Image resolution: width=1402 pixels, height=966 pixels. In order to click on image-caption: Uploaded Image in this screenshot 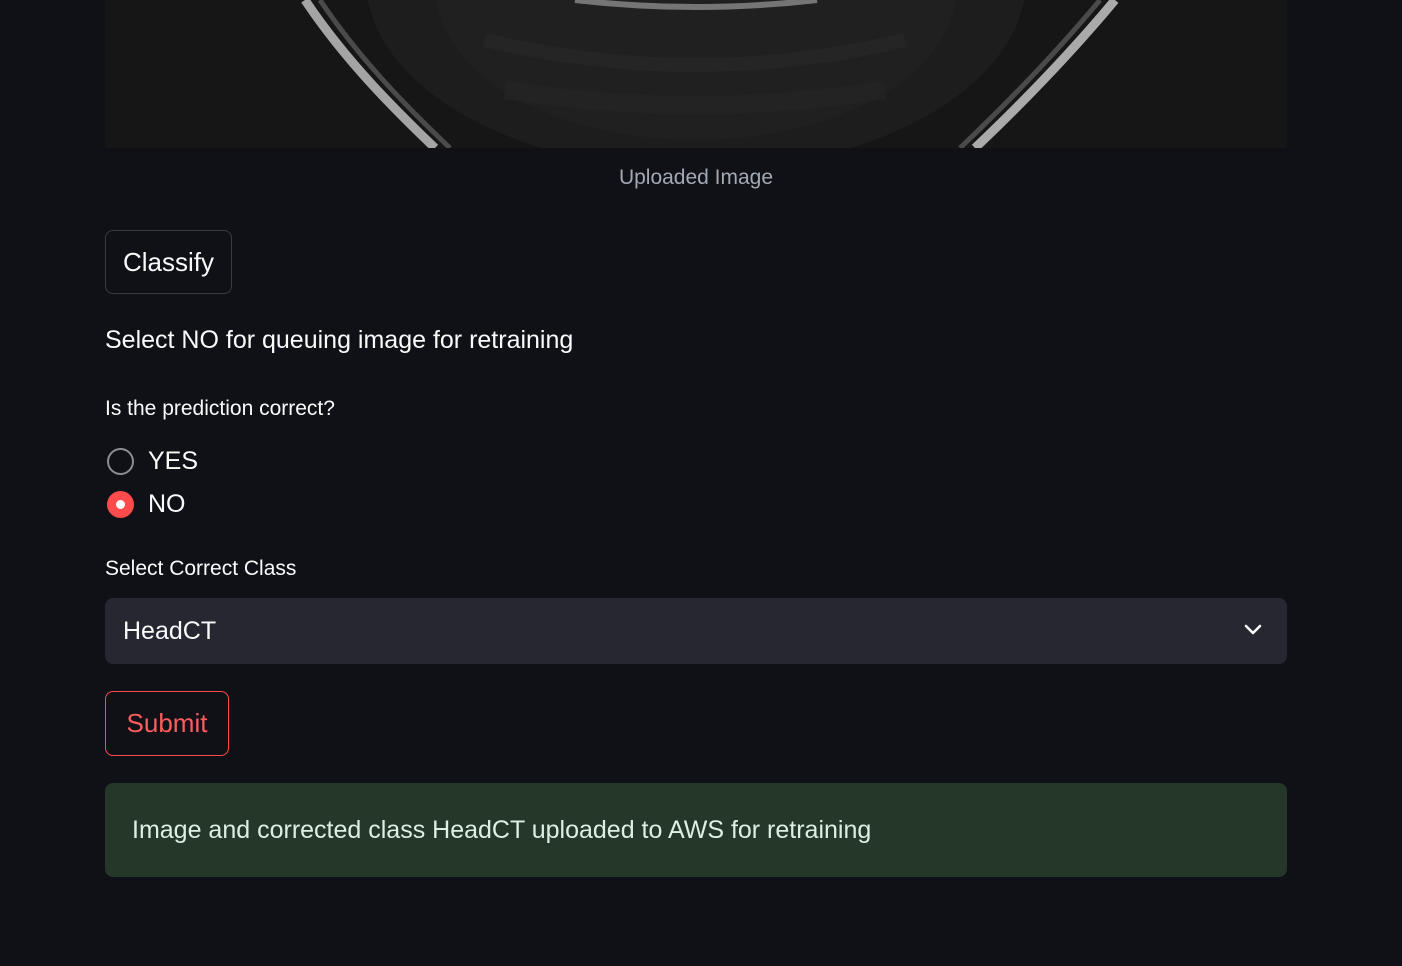, I will do `click(696, 177)`.